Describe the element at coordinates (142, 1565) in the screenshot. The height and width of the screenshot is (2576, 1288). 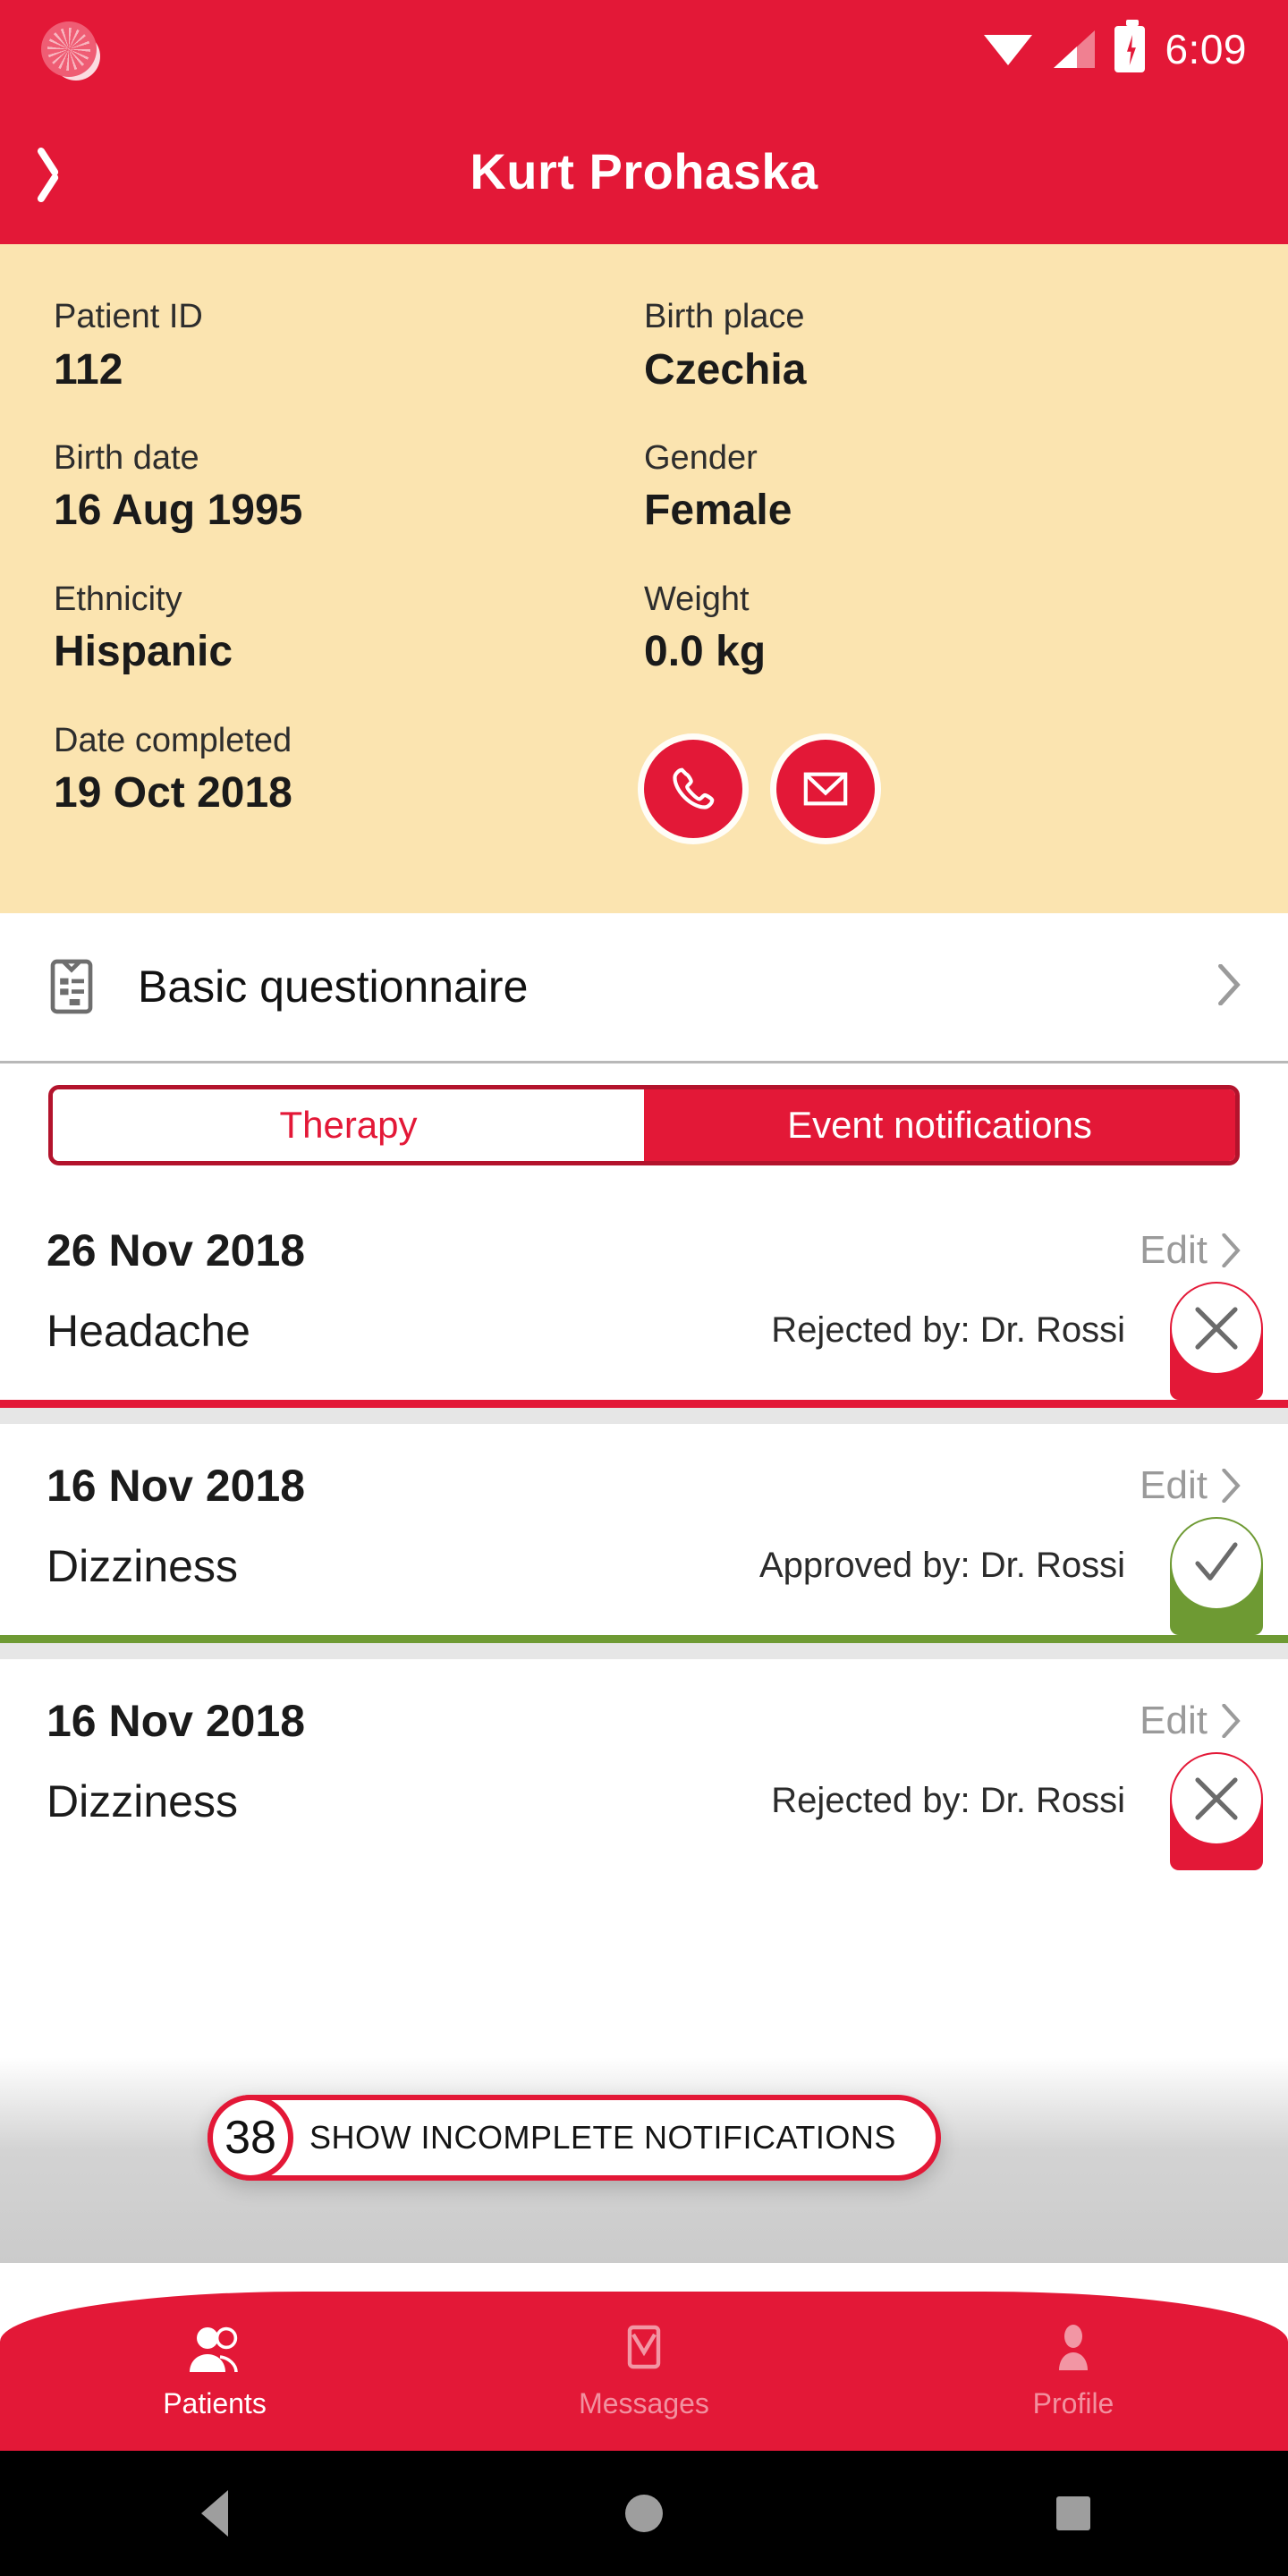
I see `notification-title: Dizziness` at that location.